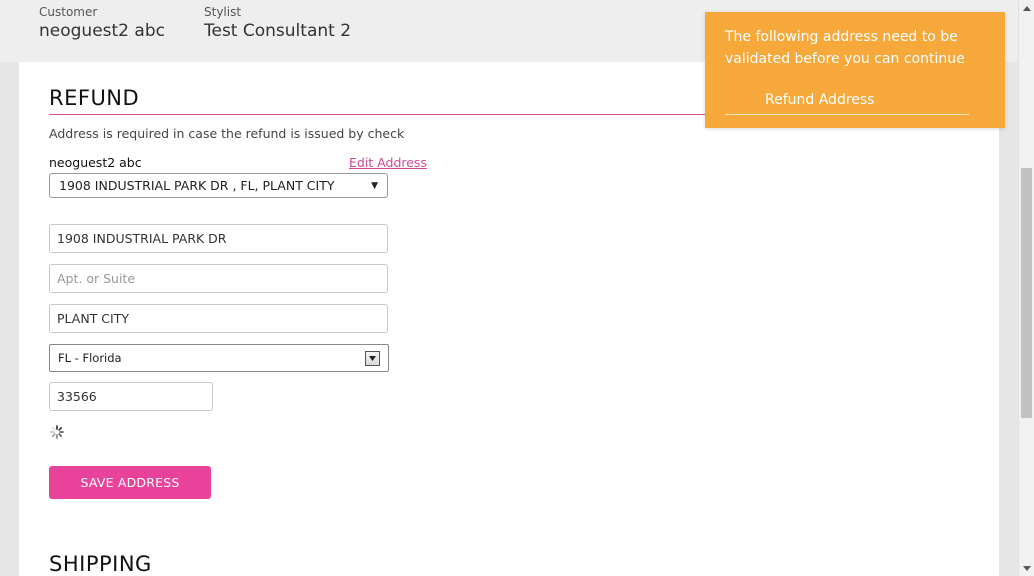 The height and width of the screenshot is (576, 1034). I want to click on scroll-up-icon, so click(1026, 8).